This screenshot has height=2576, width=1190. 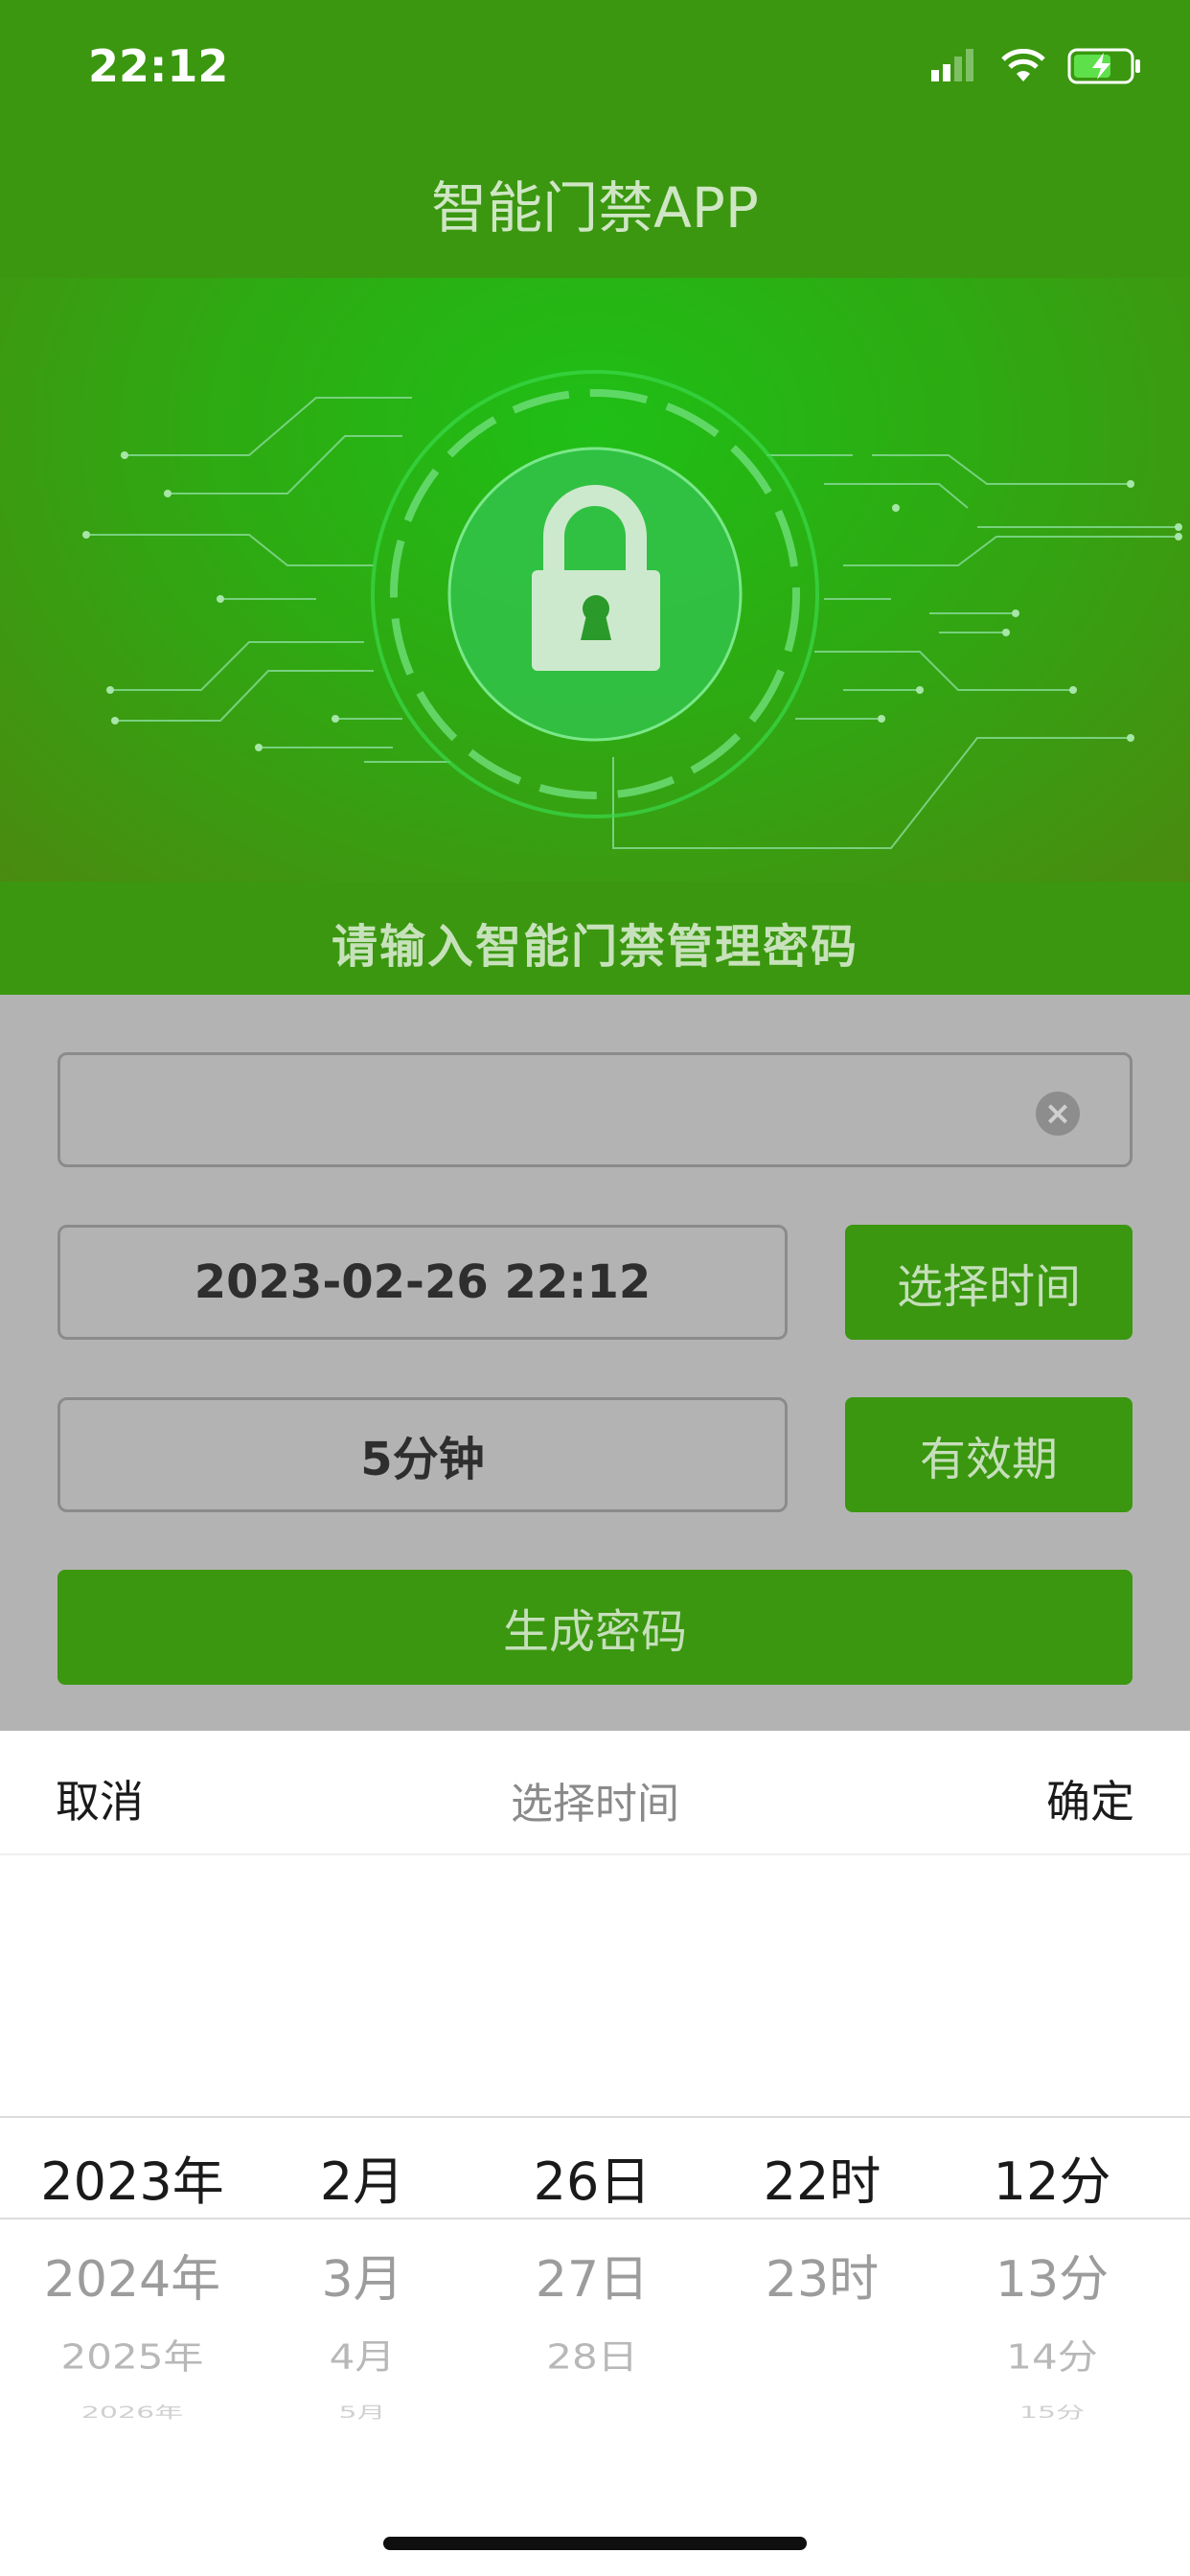 I want to click on picker-item-selected: 2023年, so click(x=132, y=2177).